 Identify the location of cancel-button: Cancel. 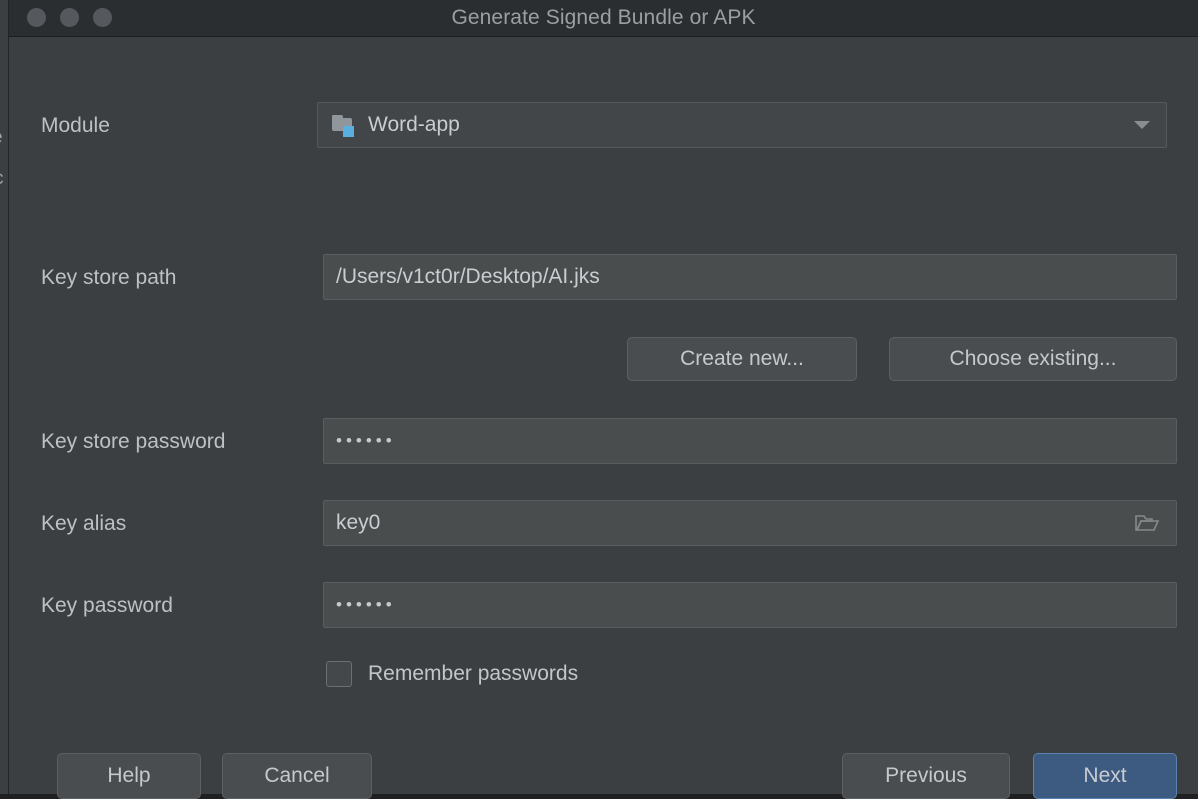
(297, 776).